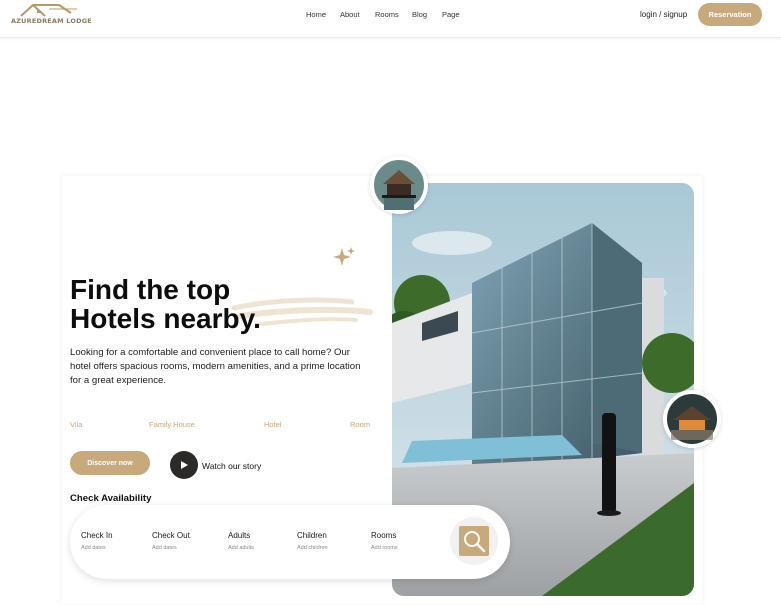  Describe the element at coordinates (241, 548) in the screenshot. I see `adults-placeholder: Add adults` at that location.